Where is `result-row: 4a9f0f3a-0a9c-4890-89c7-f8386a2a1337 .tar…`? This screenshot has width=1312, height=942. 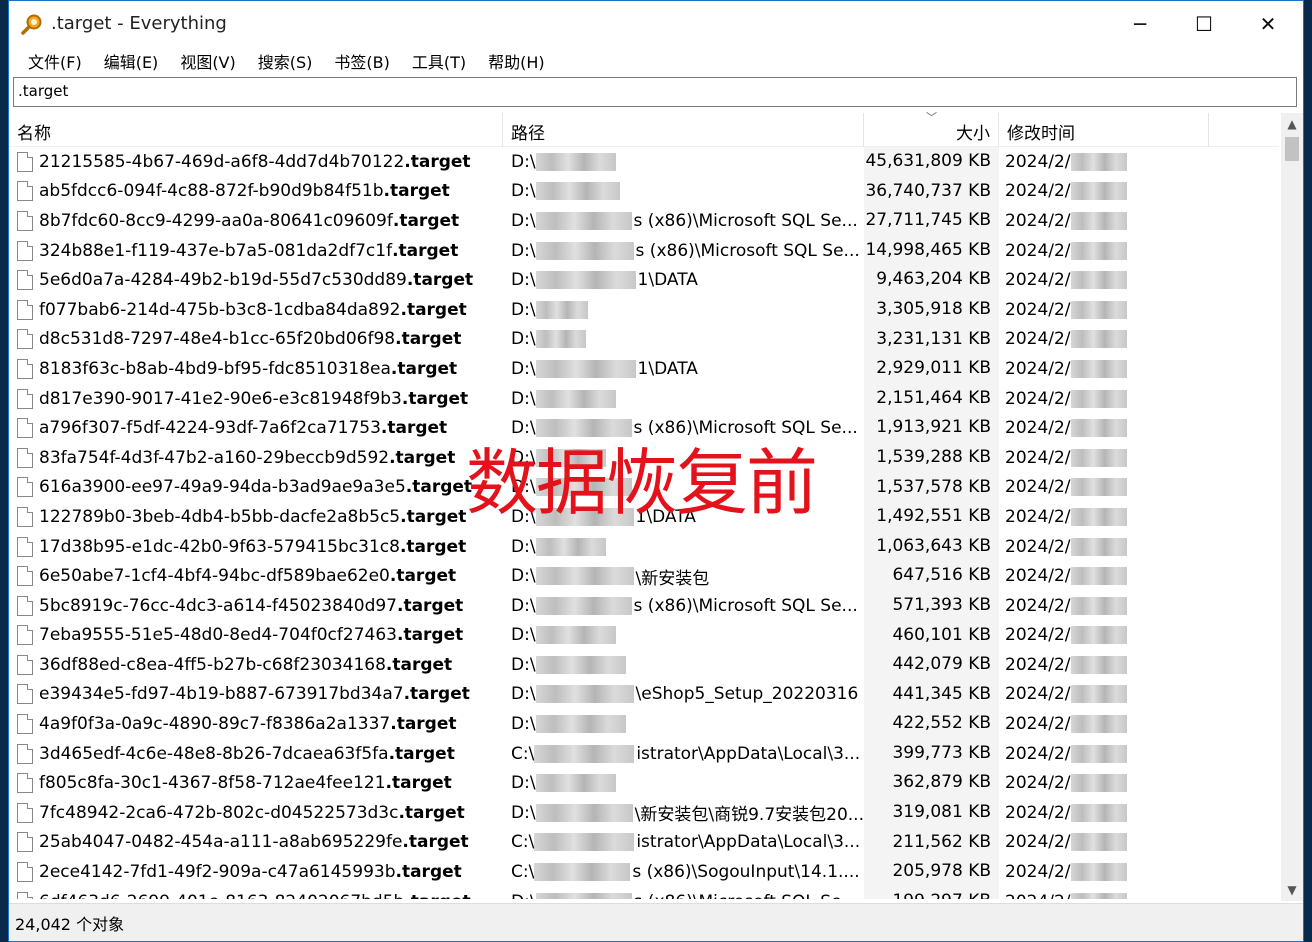 result-row: 4a9f0f3a-0a9c-4890-89c7-f8386a2a1337 .tar… is located at coordinates (644, 724).